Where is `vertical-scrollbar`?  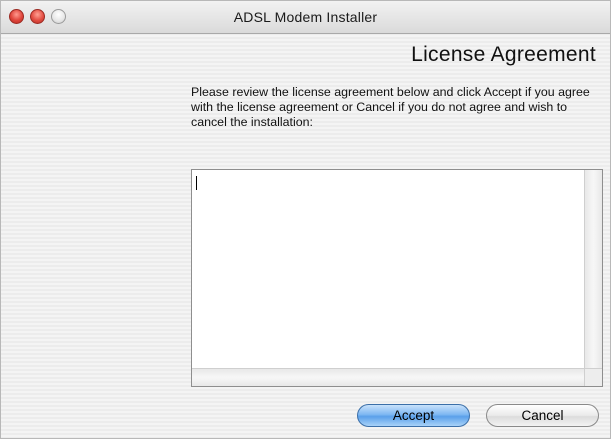 vertical-scrollbar is located at coordinates (593, 269).